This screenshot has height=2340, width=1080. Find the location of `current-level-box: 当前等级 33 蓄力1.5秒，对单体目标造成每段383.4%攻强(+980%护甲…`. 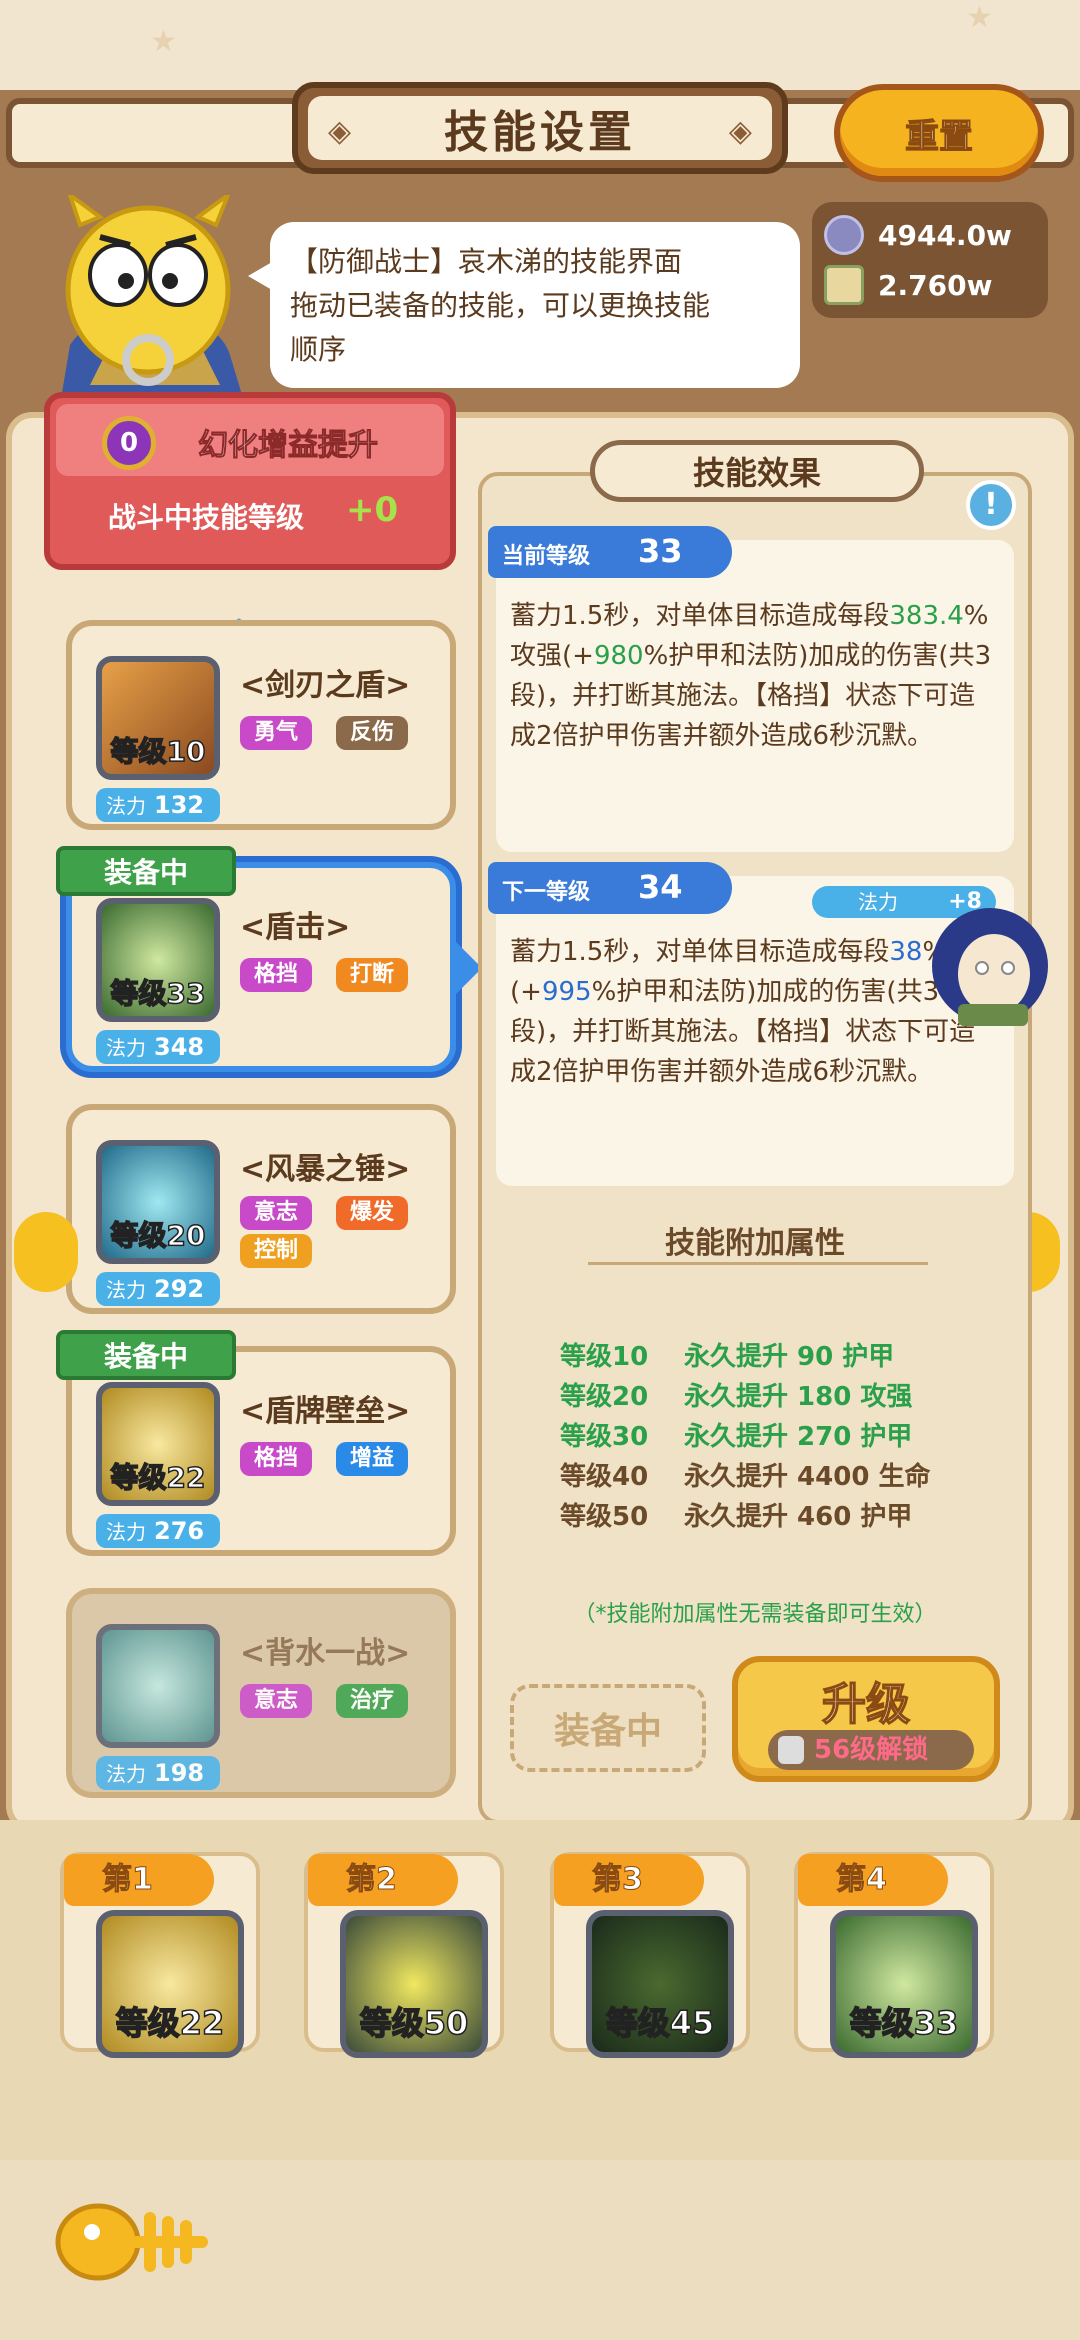

current-level-box: 当前等级 33 蓄力1.5秒，对单体目标造成每段383.4%攻强(+980%护甲… is located at coordinates (751, 689).